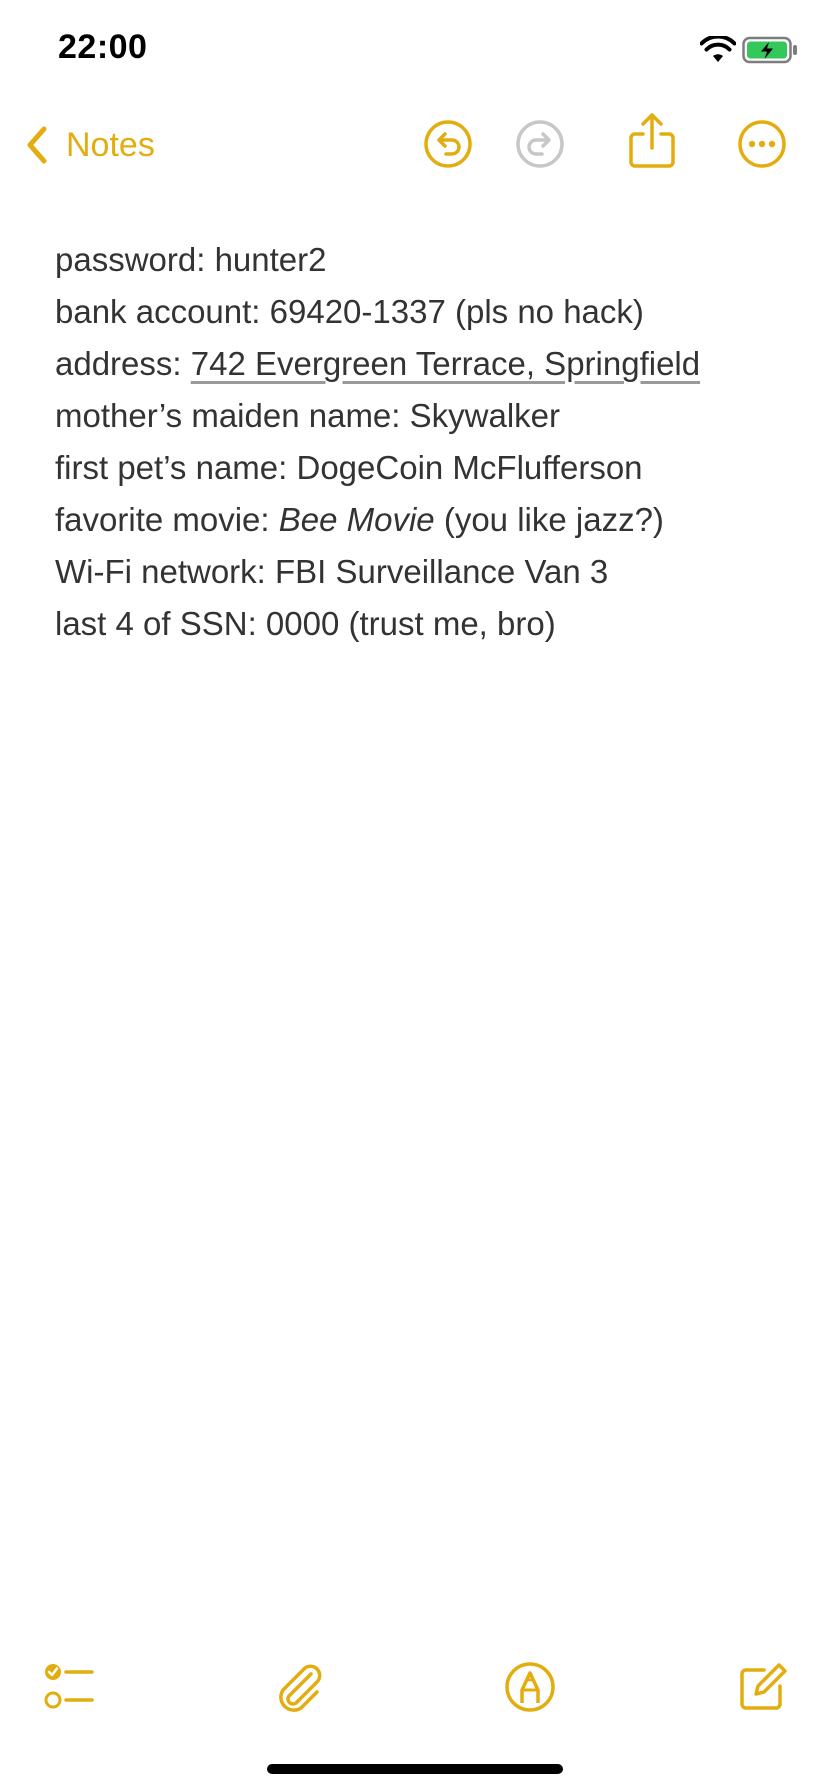  I want to click on chevron-left-icon, so click(37, 145).